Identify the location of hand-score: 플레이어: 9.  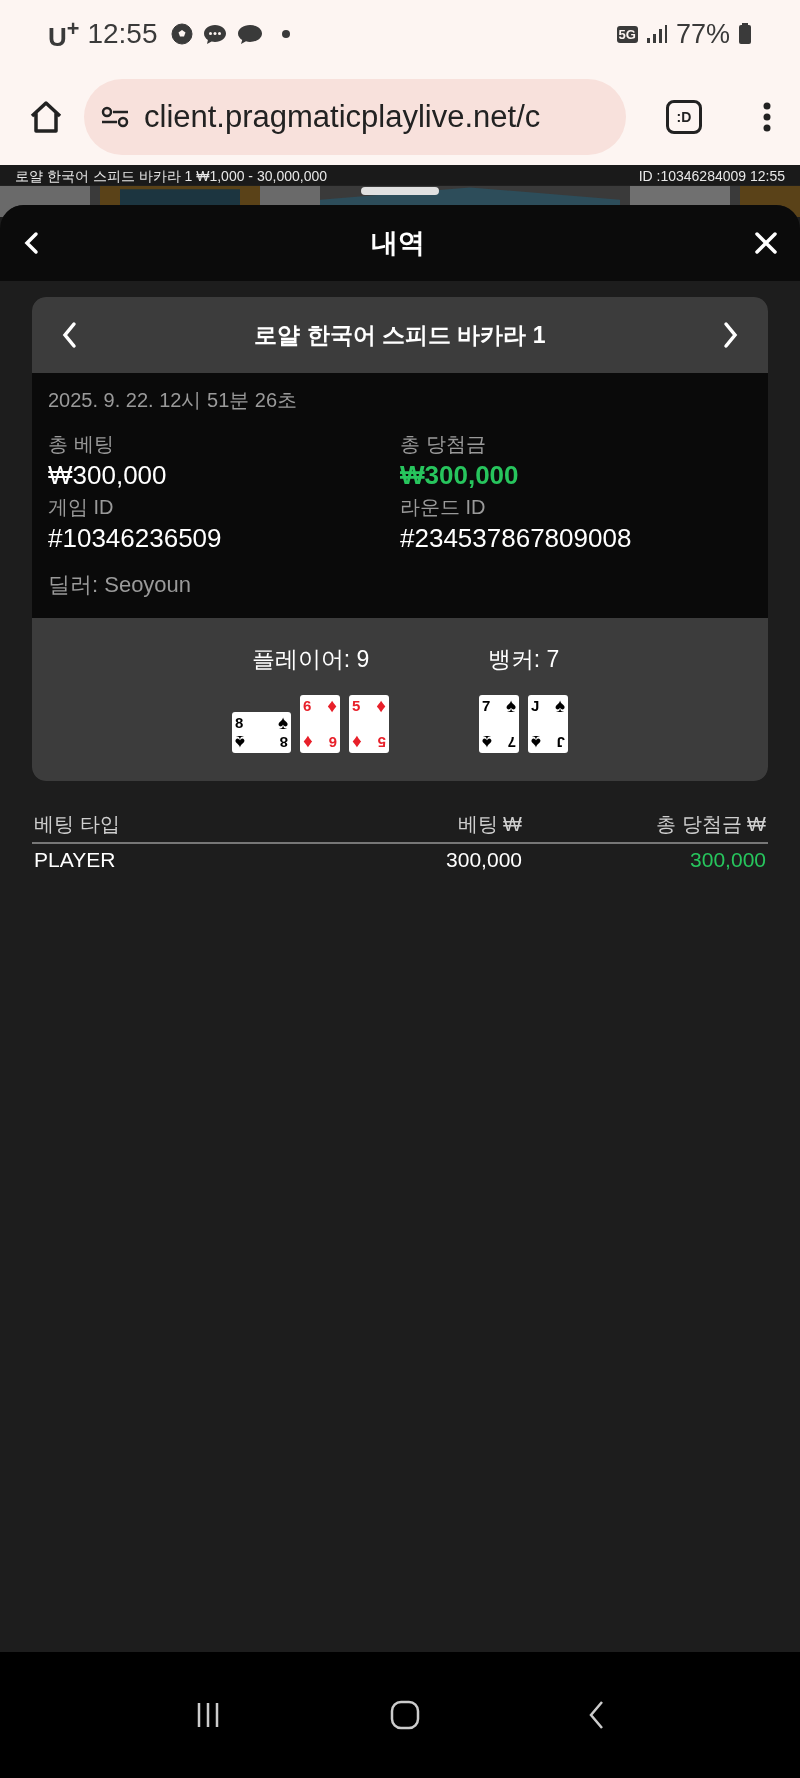
(310, 659).